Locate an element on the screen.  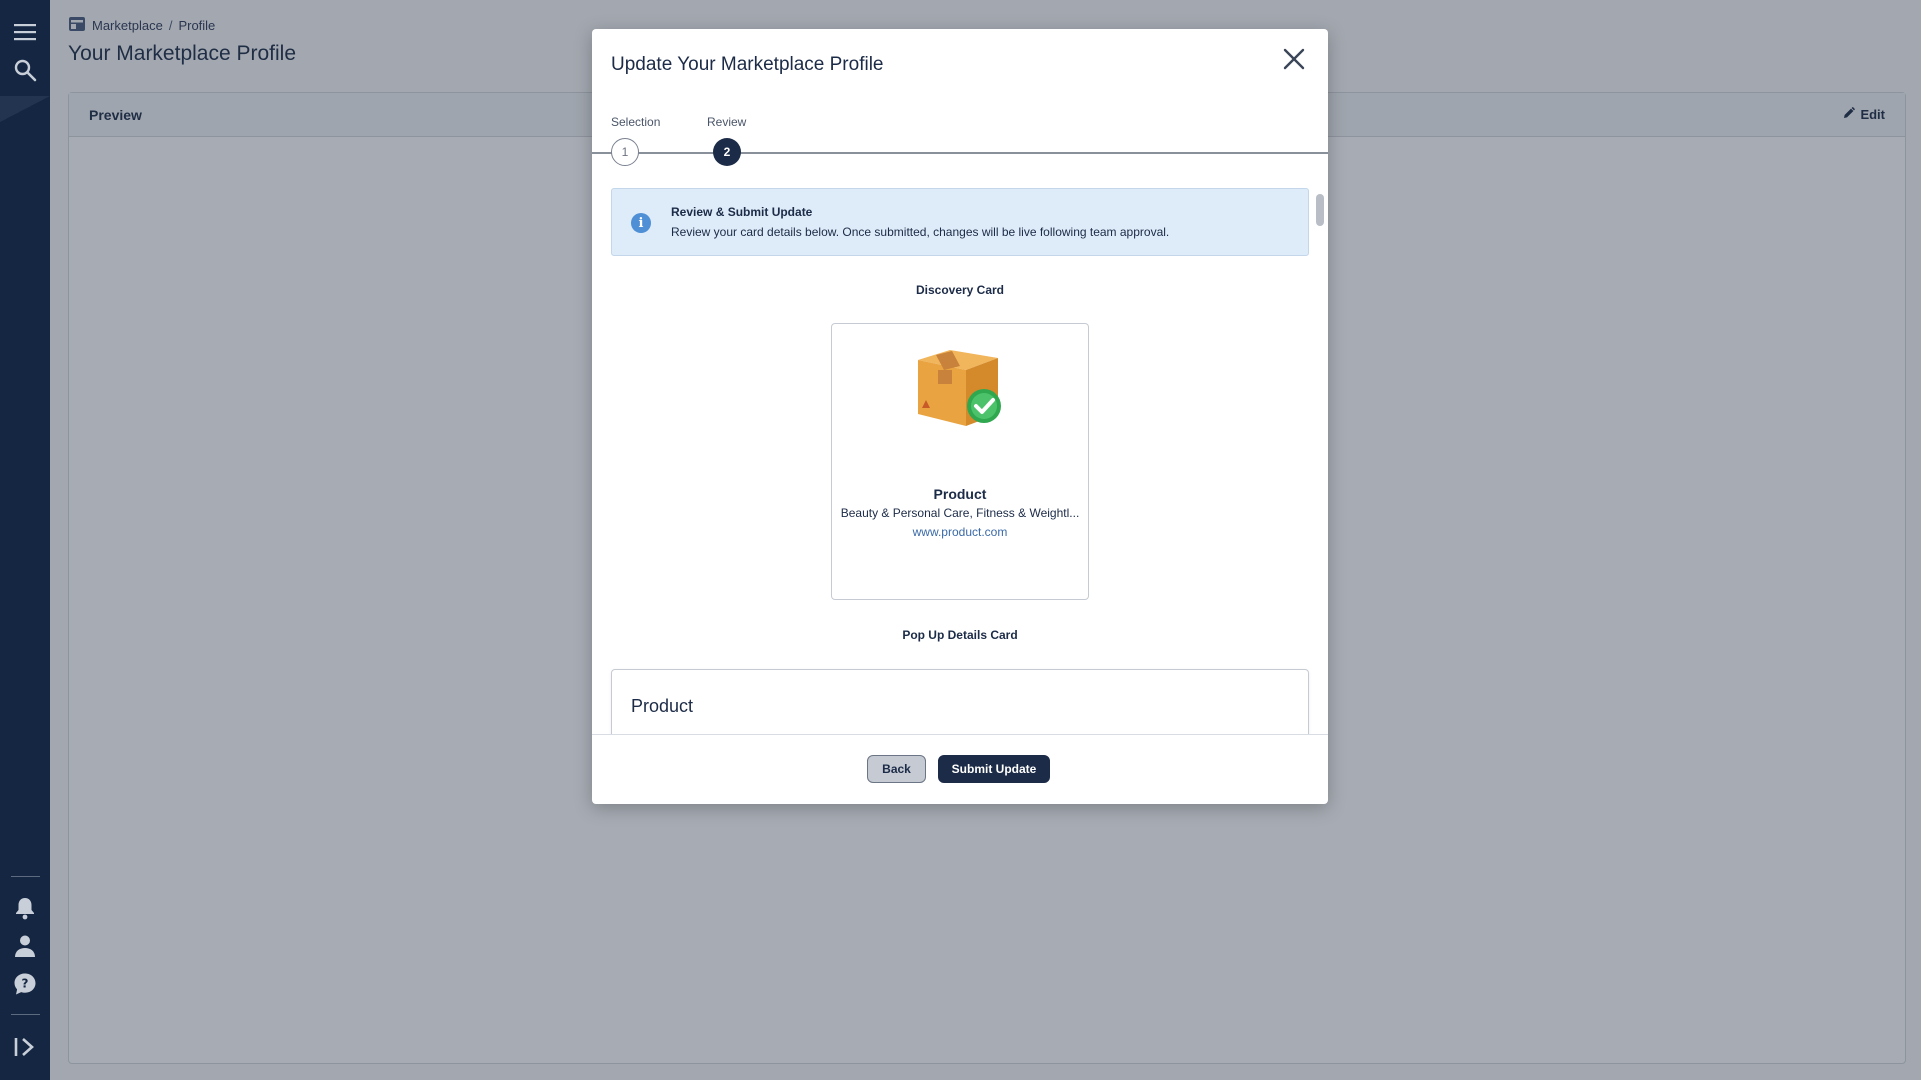
help-icon: ? is located at coordinates (25, 984).